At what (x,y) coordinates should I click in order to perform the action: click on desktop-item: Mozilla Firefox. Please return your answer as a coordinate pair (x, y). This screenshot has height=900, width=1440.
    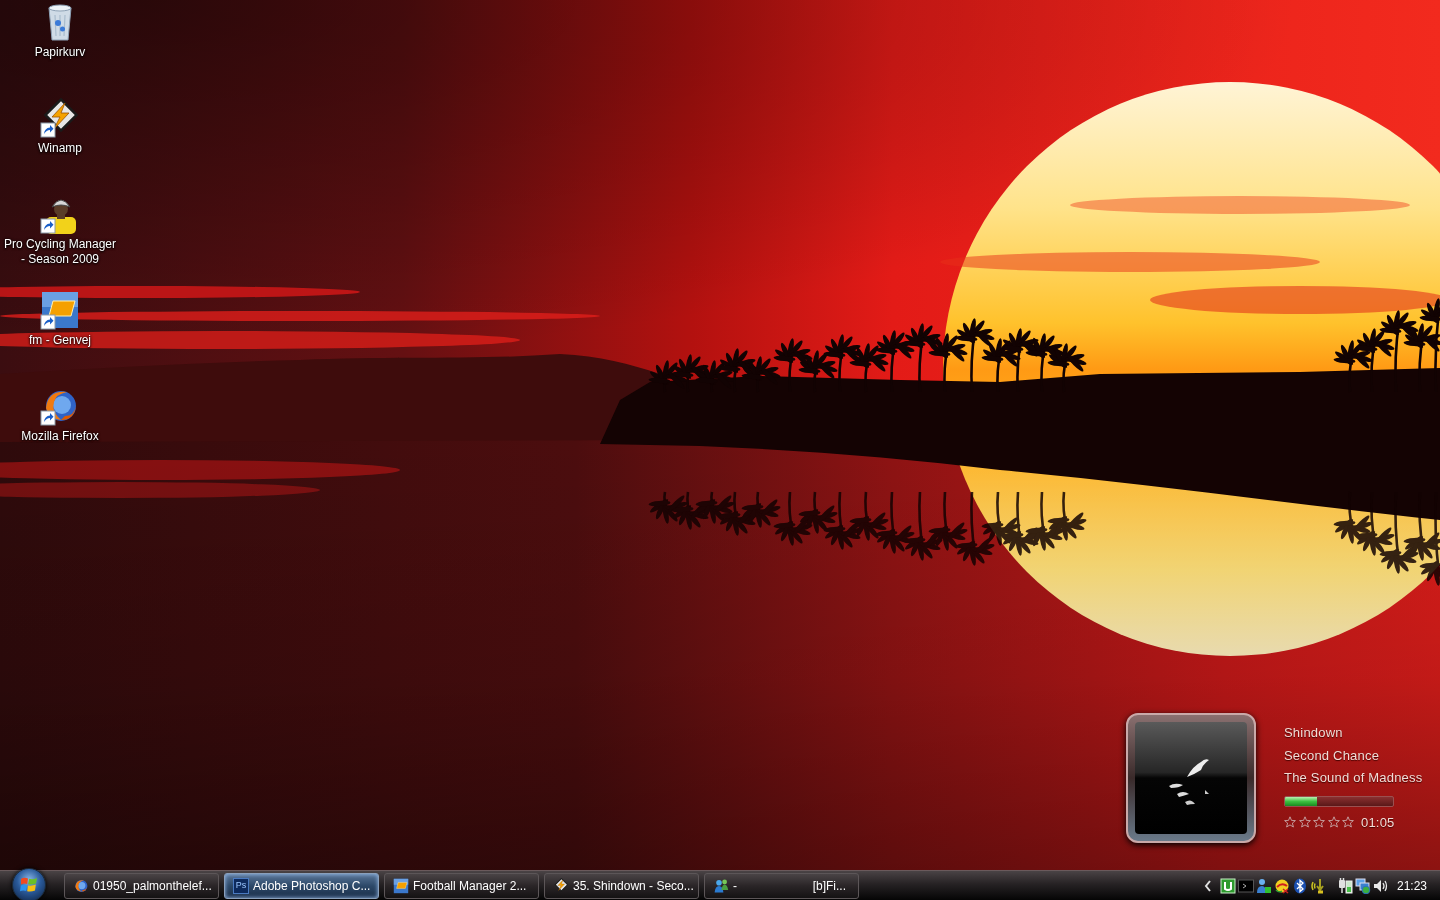
    Looking at the image, I should click on (60, 414).